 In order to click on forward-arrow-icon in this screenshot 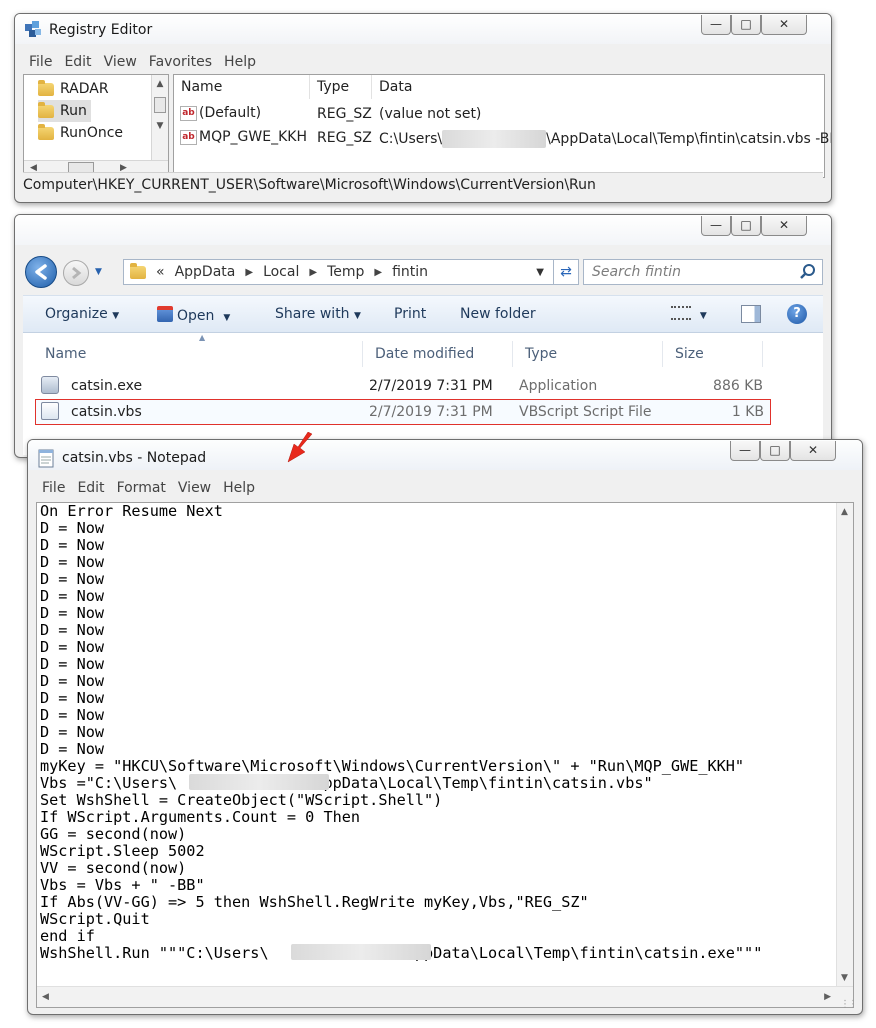, I will do `click(77, 273)`.